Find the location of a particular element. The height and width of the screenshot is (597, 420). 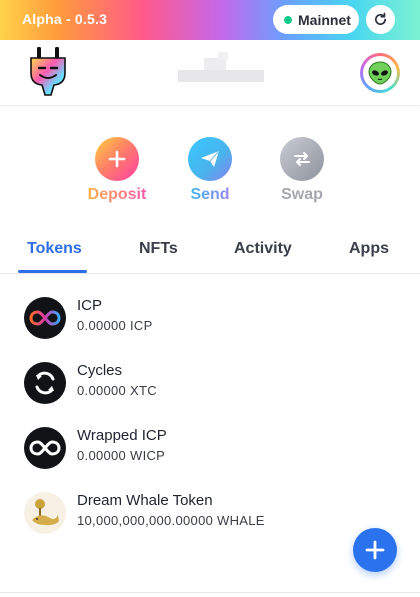

token-name: Dream Whale Token is located at coordinates (145, 500).